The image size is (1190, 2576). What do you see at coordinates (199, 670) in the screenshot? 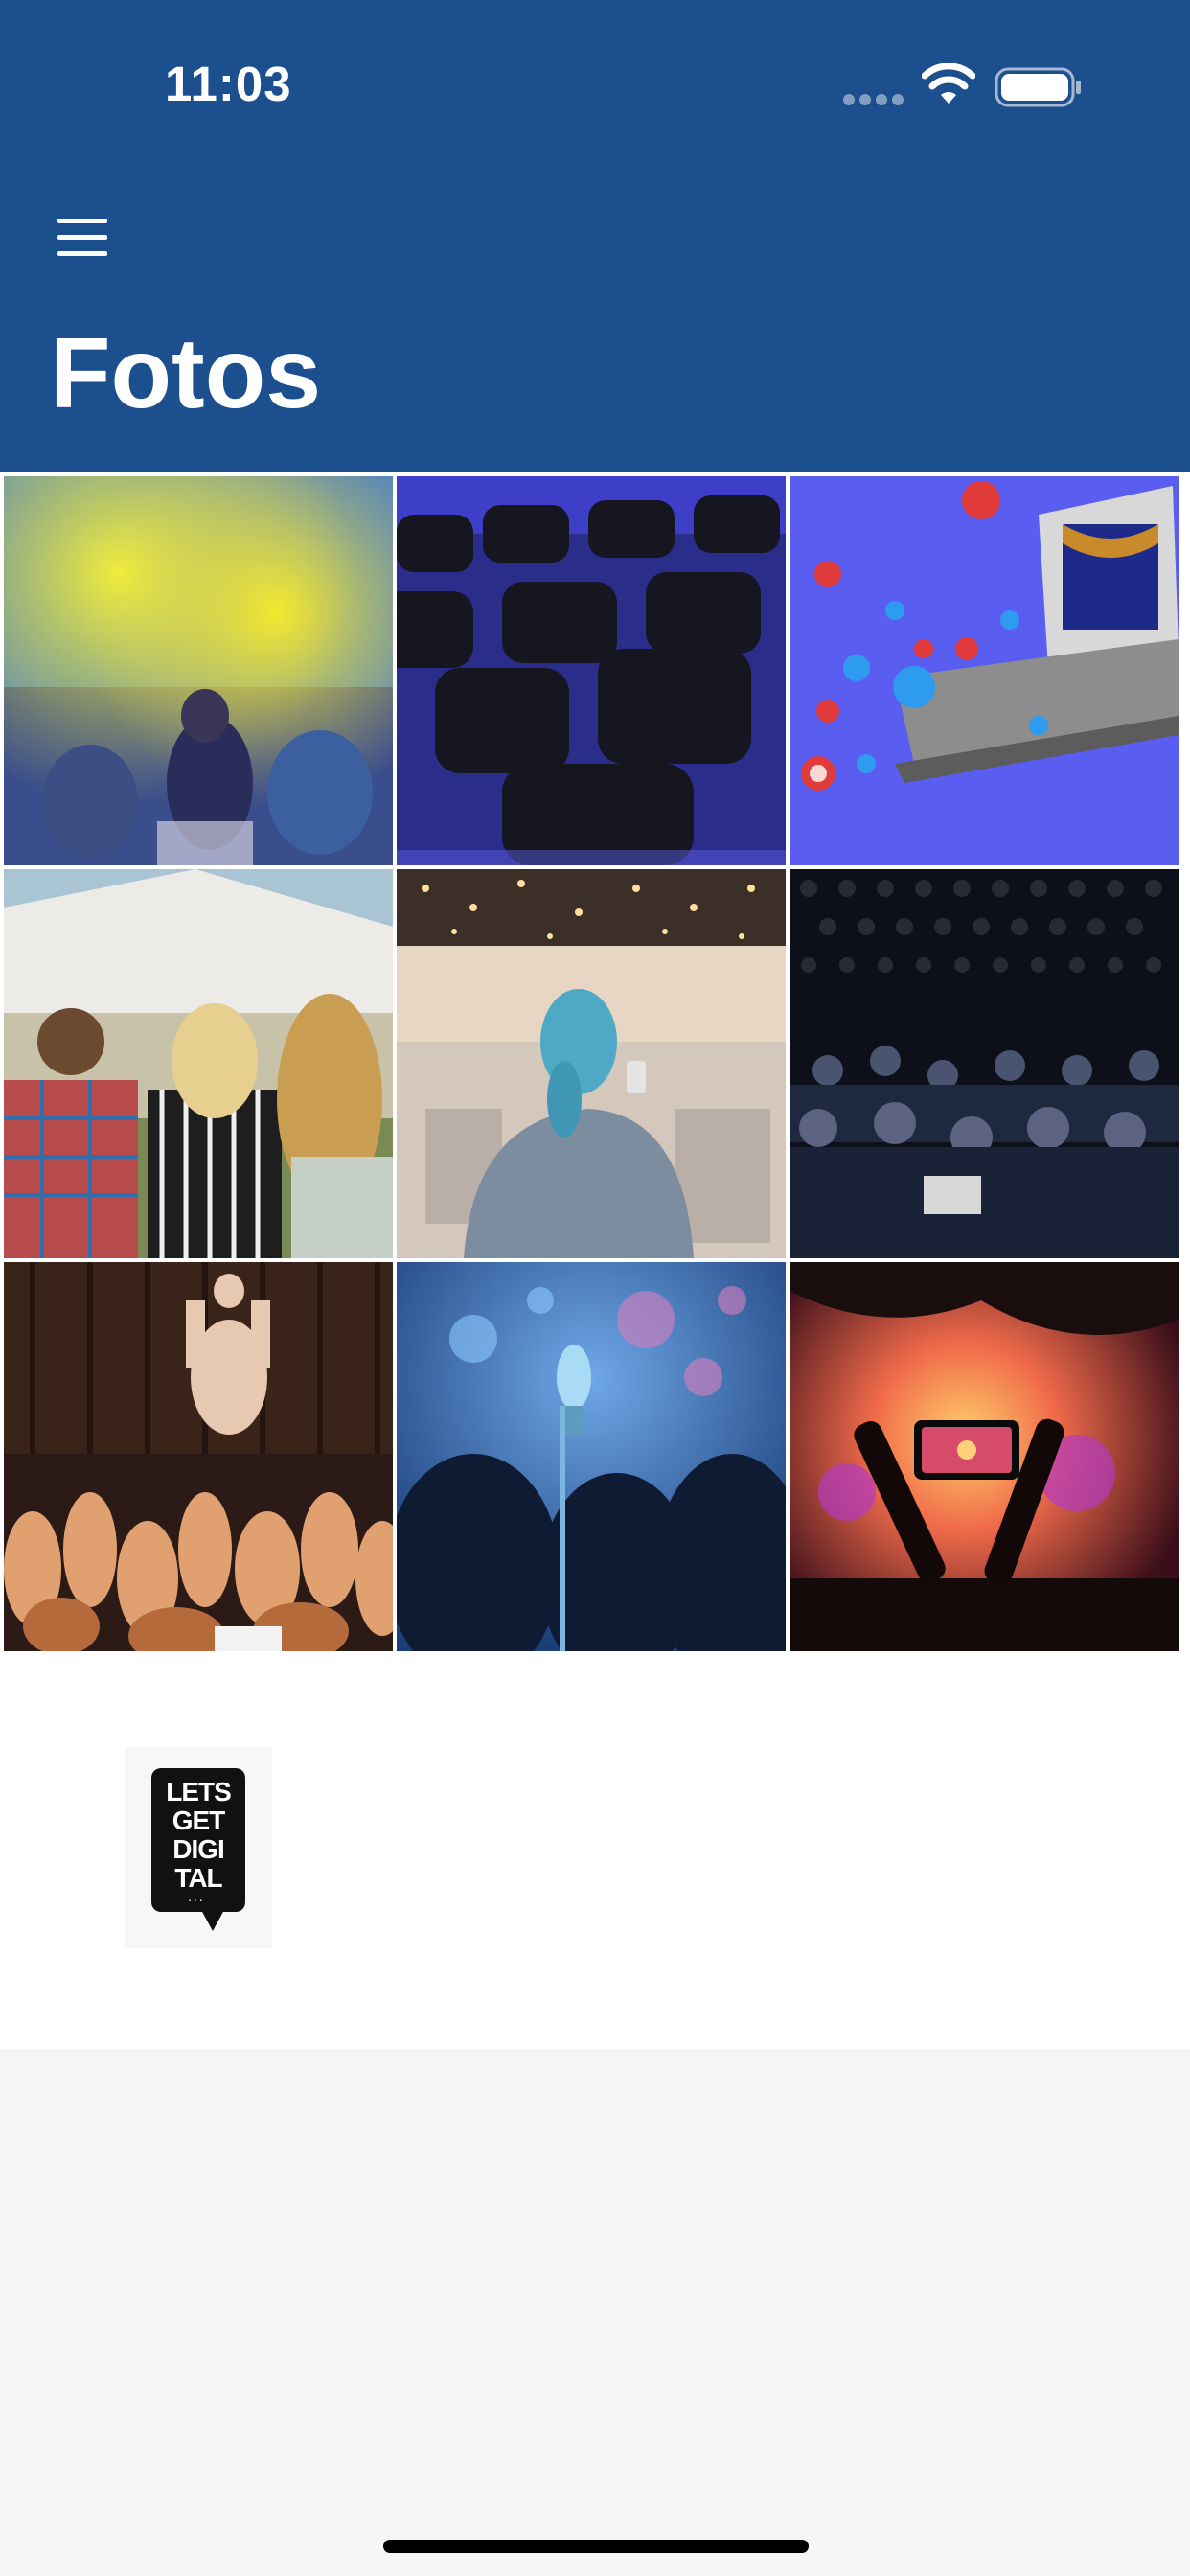
I see `photo-color-powder-festival` at bounding box center [199, 670].